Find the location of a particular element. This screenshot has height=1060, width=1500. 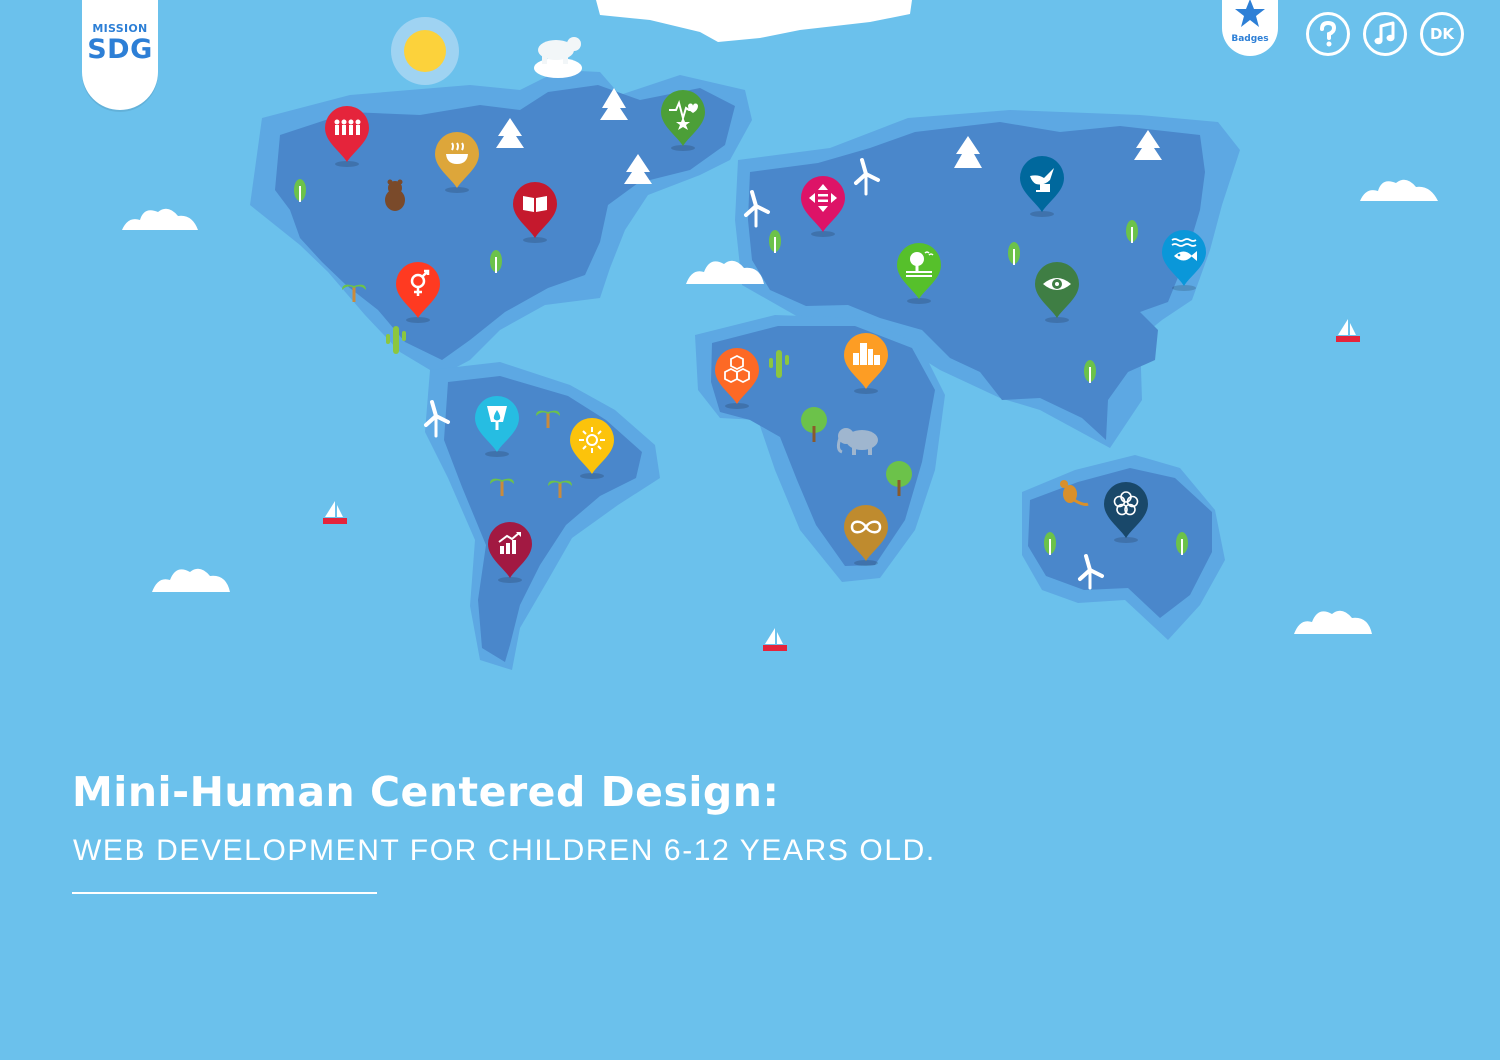

language-label: DK is located at coordinates (1442, 34).